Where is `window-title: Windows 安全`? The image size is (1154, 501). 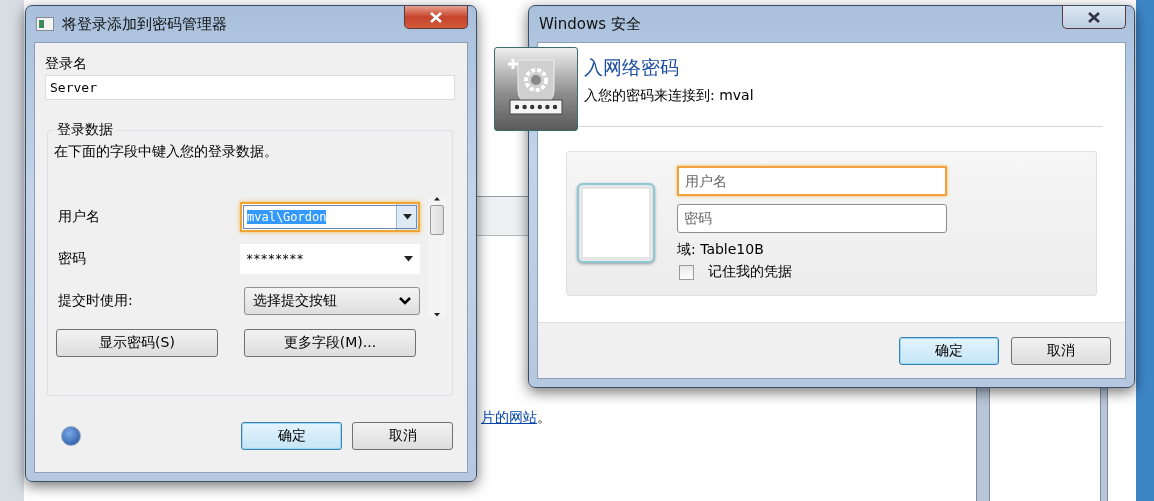
window-title: Windows 安全 is located at coordinates (590, 24).